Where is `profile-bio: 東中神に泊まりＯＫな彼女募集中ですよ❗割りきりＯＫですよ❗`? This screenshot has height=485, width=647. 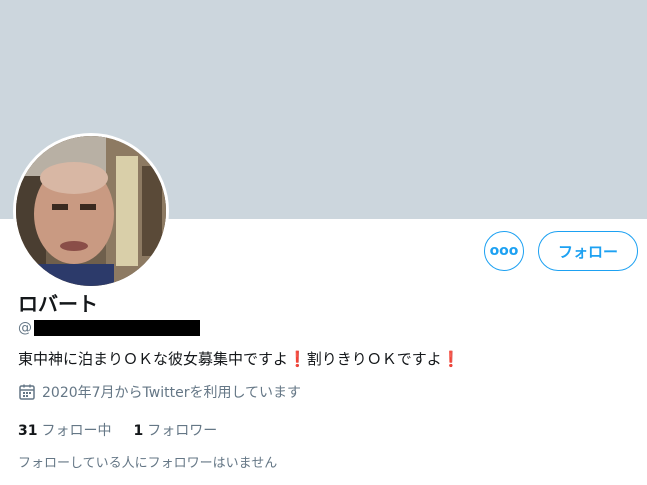 profile-bio: 東中神に泊まりＯＫな彼女募集中ですよ❗割りきりＯＫですよ❗ is located at coordinates (239, 358).